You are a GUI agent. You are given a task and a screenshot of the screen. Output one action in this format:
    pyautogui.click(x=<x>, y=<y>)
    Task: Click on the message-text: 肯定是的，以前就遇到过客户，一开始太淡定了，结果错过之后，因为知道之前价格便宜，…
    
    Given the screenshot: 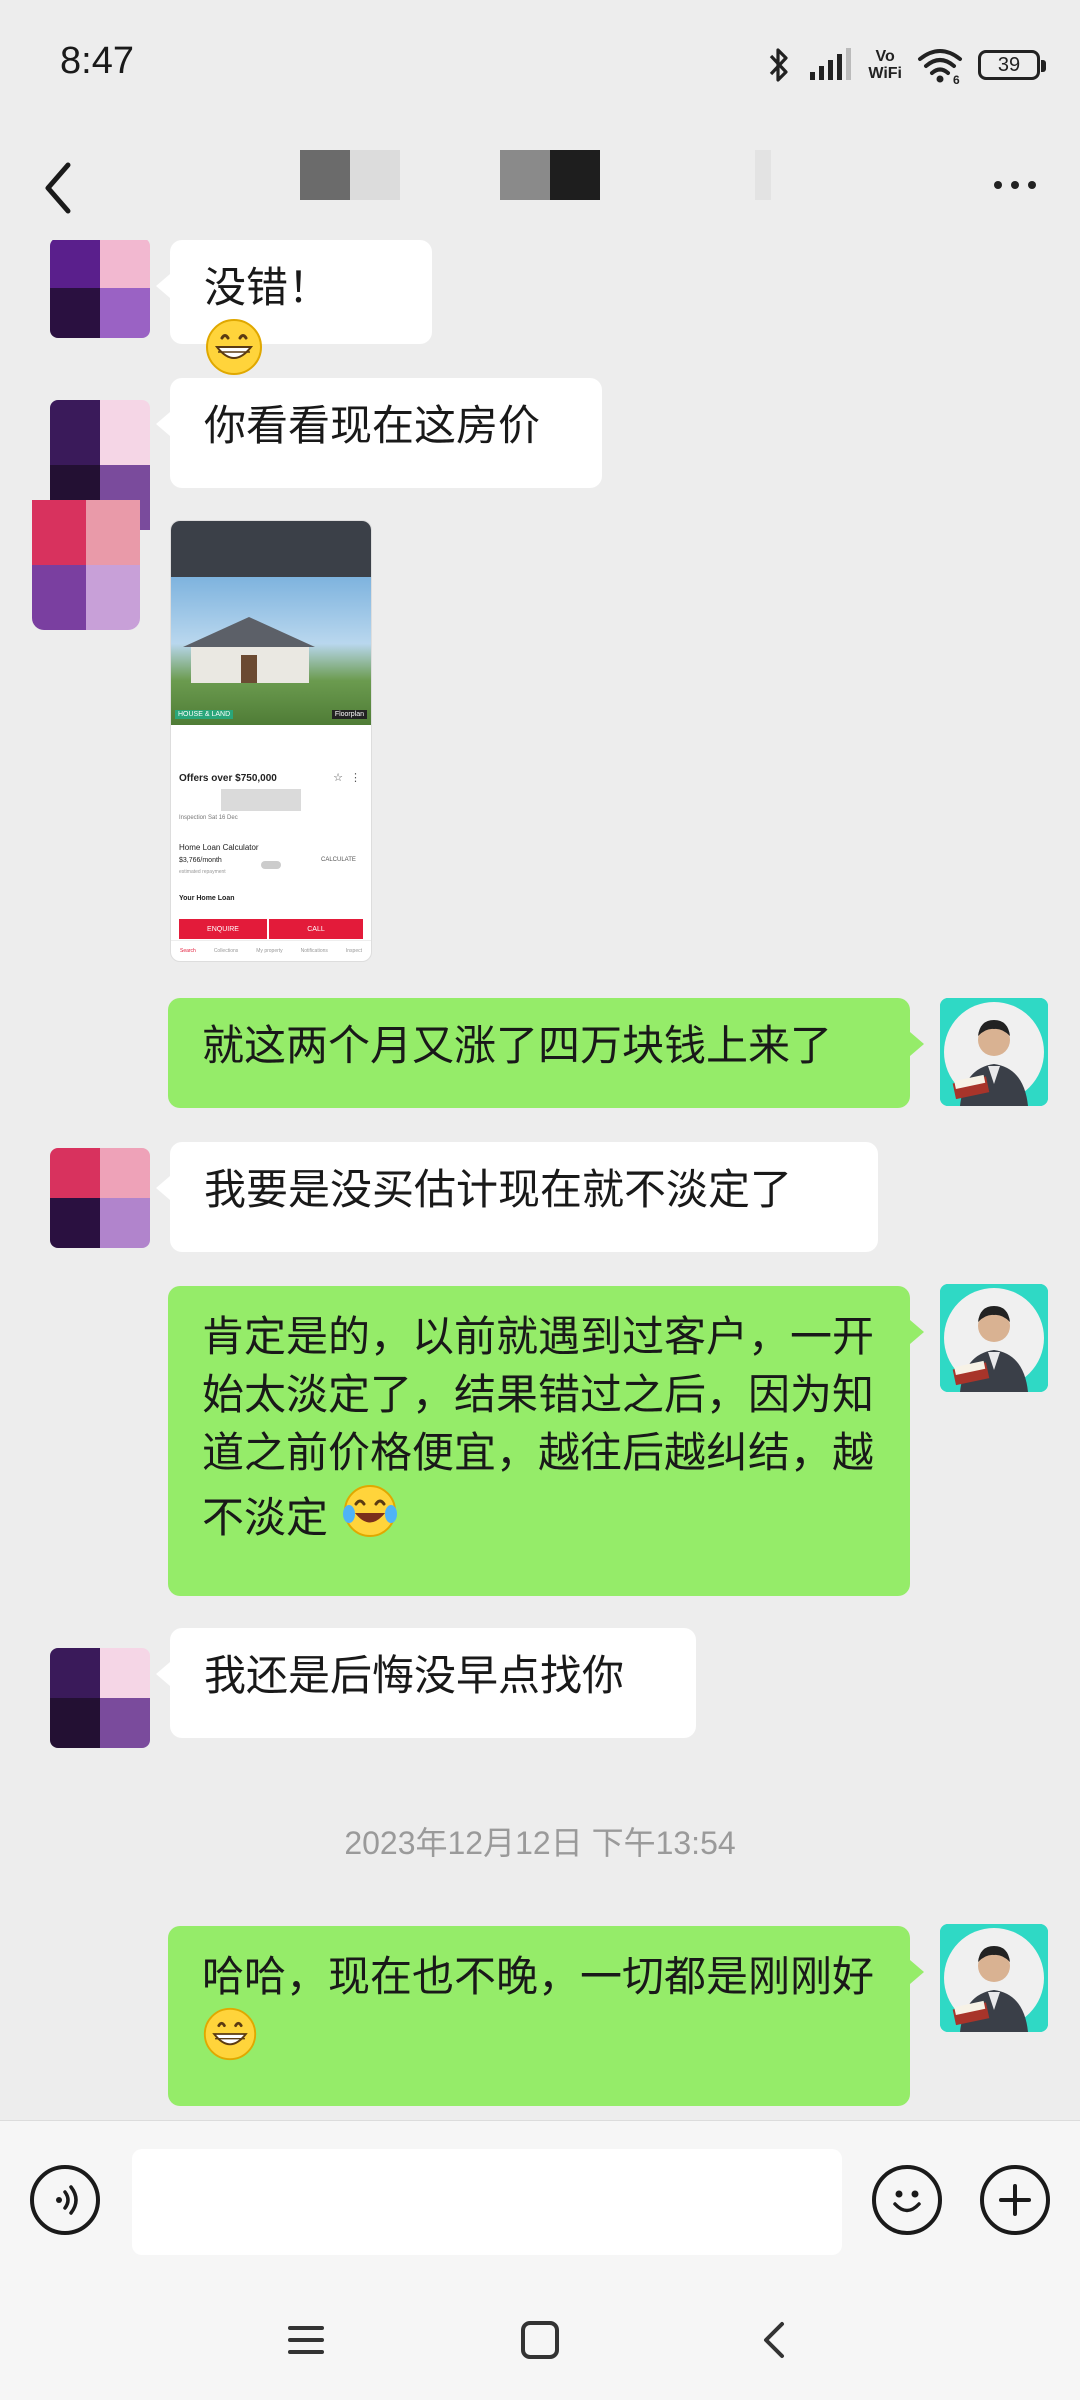 What is the action you would take?
    pyautogui.click(x=538, y=1427)
    